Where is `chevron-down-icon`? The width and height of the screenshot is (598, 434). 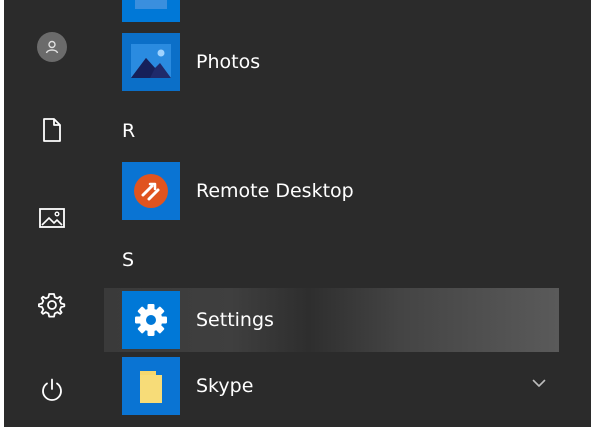
chevron-down-icon is located at coordinates (539, 383).